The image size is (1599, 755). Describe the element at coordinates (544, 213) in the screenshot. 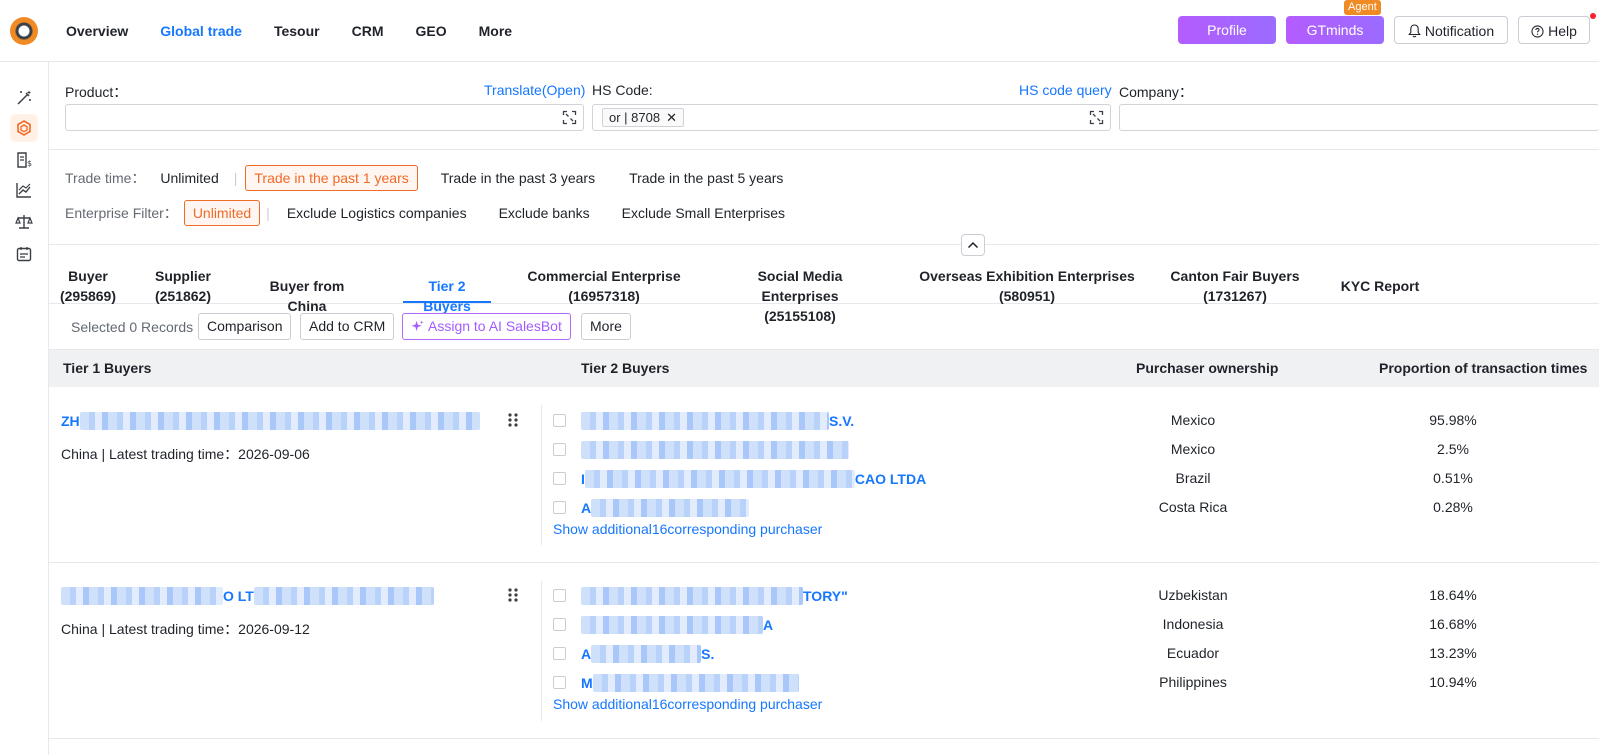

I see `exclude-banks: Exclude banks` at that location.